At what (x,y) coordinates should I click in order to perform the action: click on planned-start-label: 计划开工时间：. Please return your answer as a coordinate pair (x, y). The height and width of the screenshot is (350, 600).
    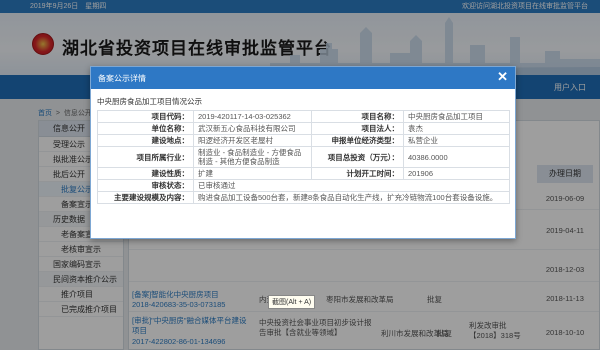
    Looking at the image, I should click on (357, 173).